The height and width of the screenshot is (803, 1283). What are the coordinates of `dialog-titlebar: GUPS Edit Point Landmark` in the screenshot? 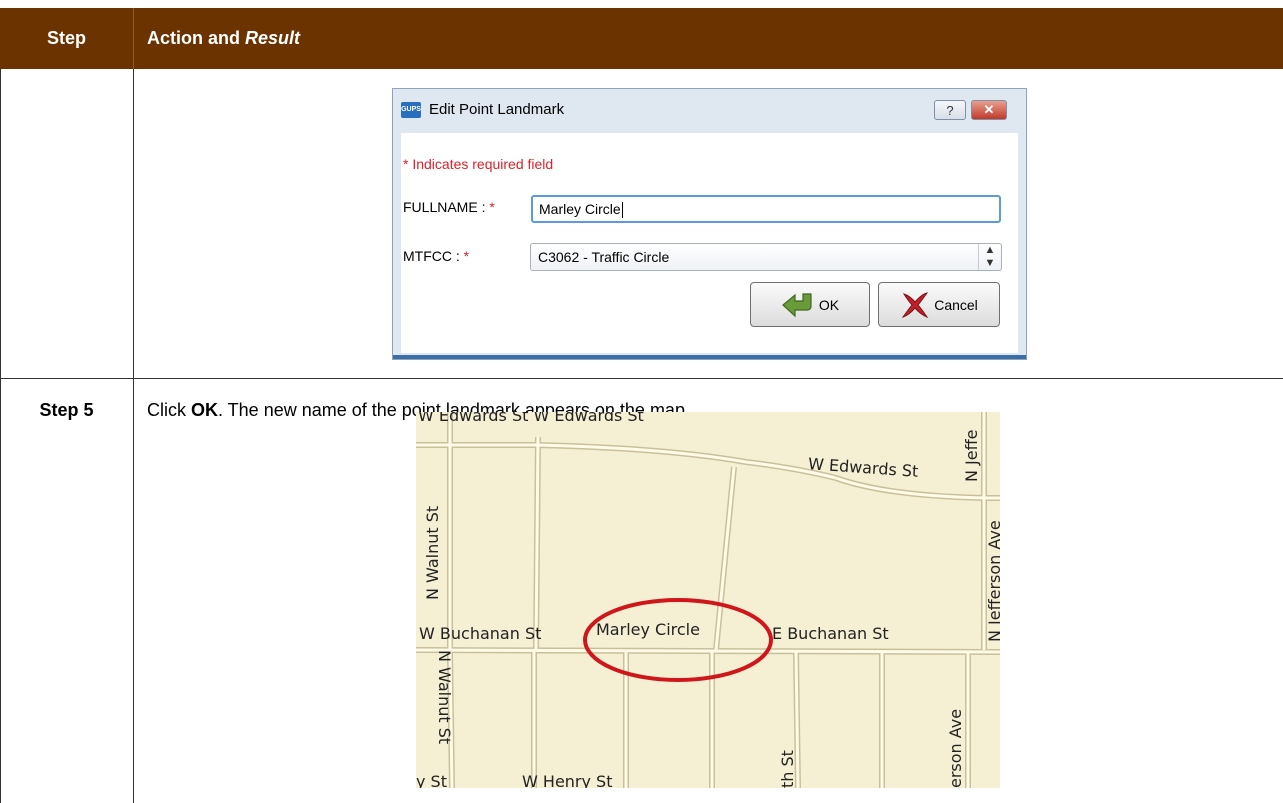 It's located at (482, 109).